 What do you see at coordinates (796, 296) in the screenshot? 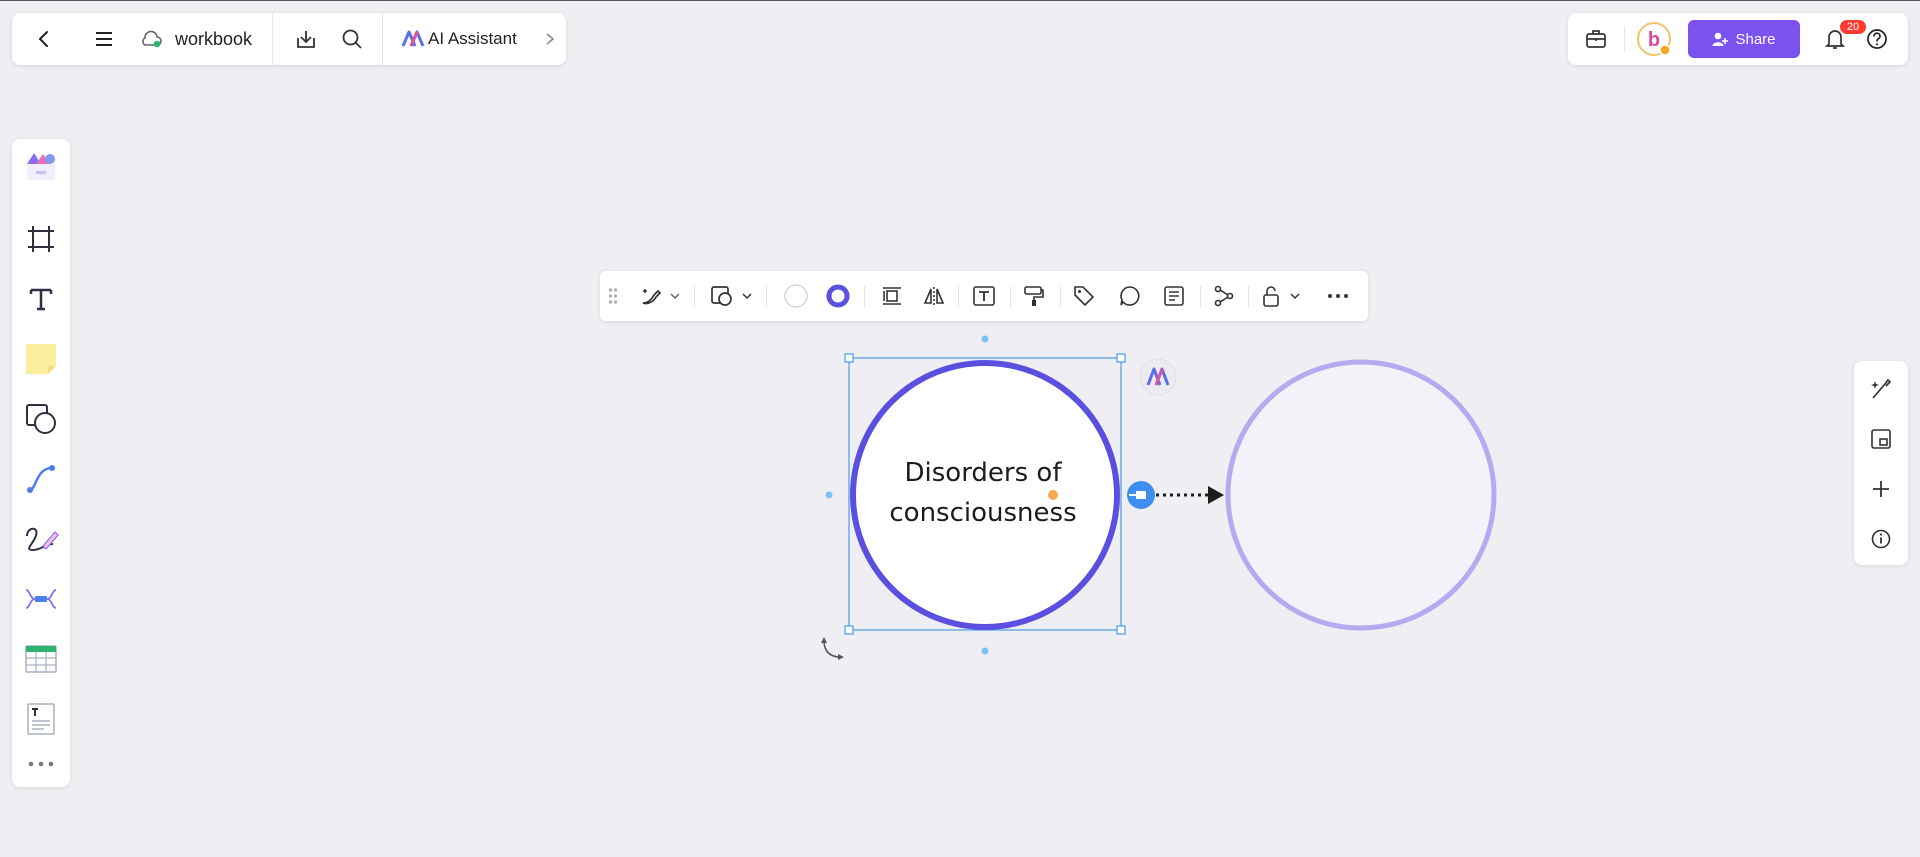
I see `fill-color-icon` at bounding box center [796, 296].